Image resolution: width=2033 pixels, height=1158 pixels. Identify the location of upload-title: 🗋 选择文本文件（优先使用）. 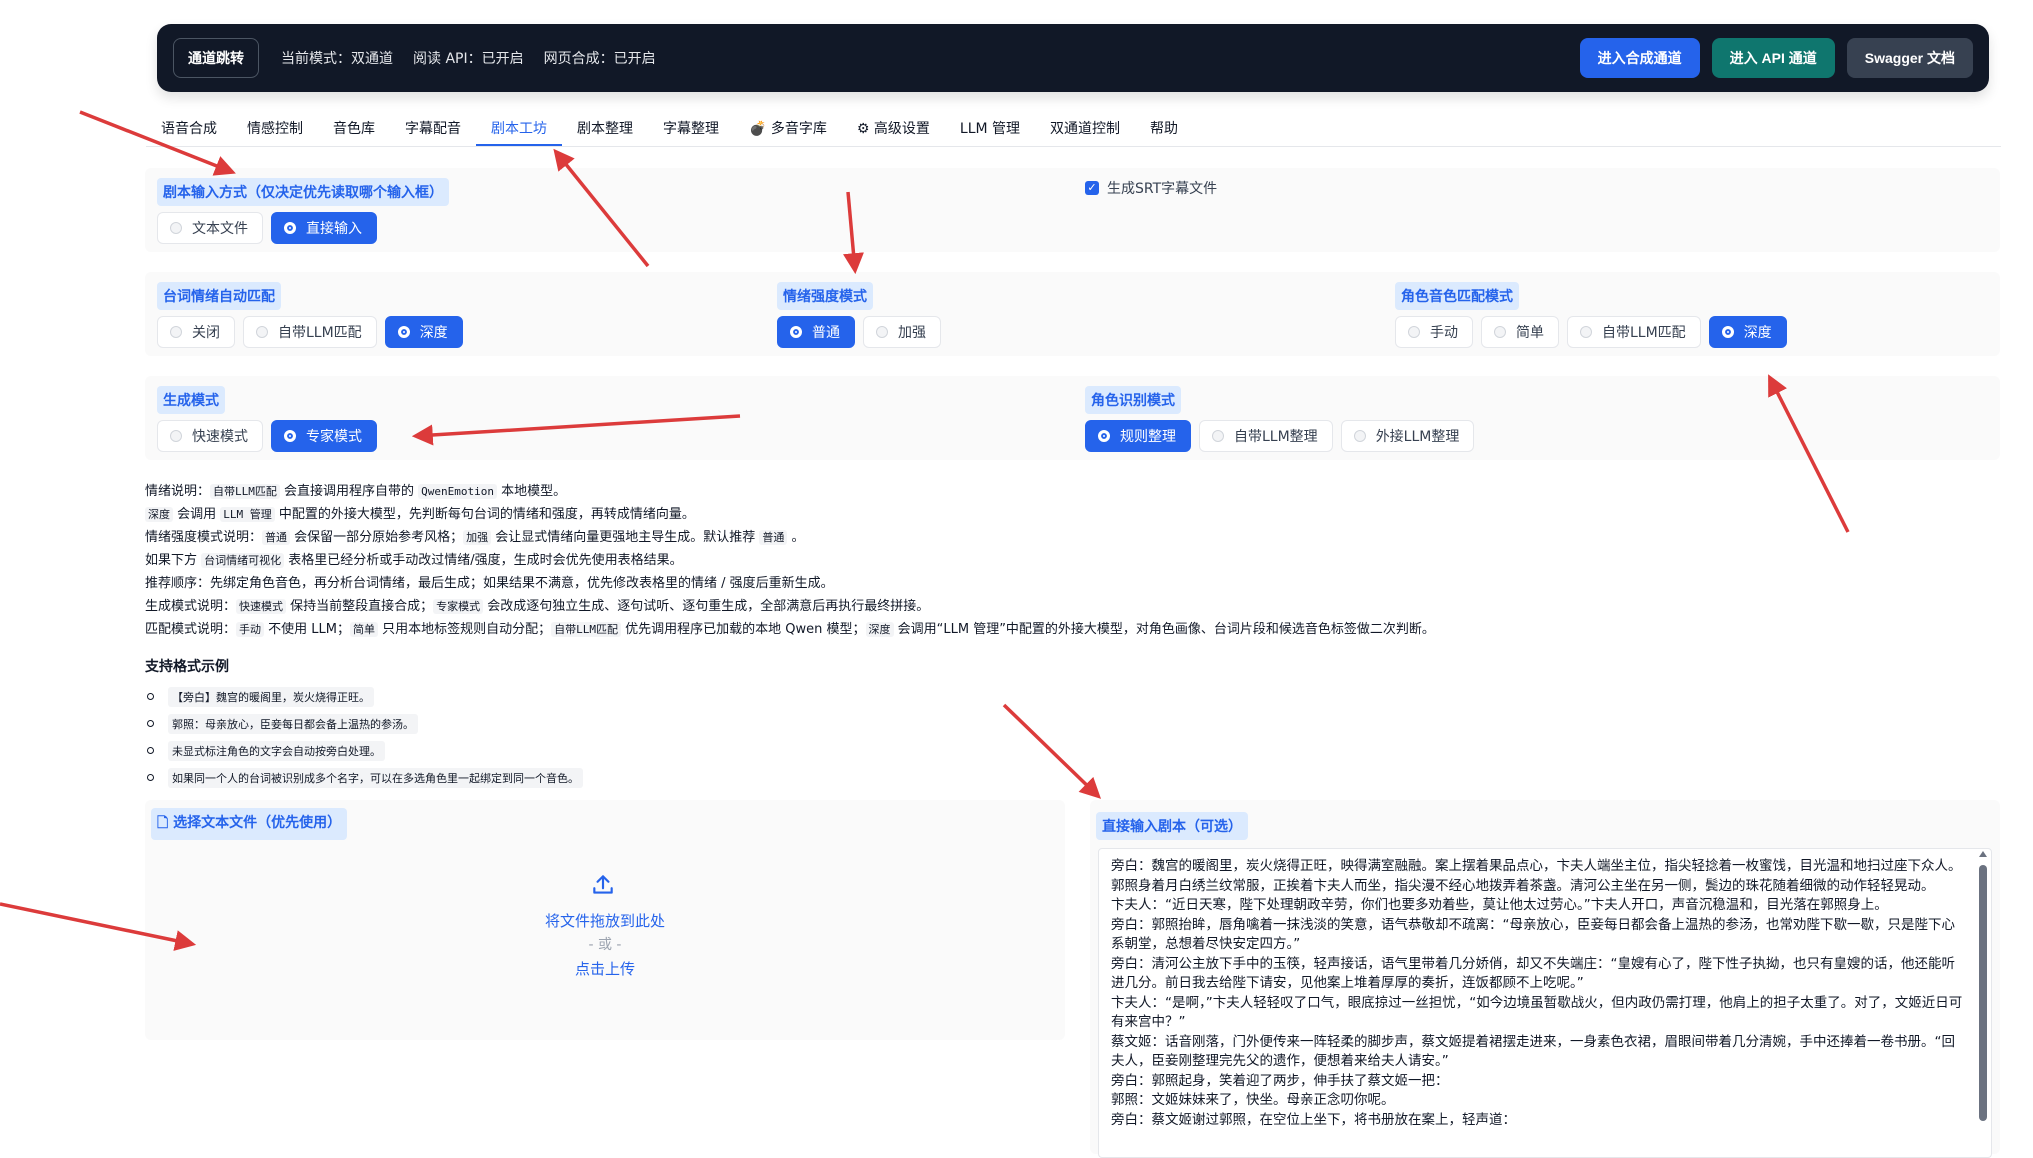
(249, 824).